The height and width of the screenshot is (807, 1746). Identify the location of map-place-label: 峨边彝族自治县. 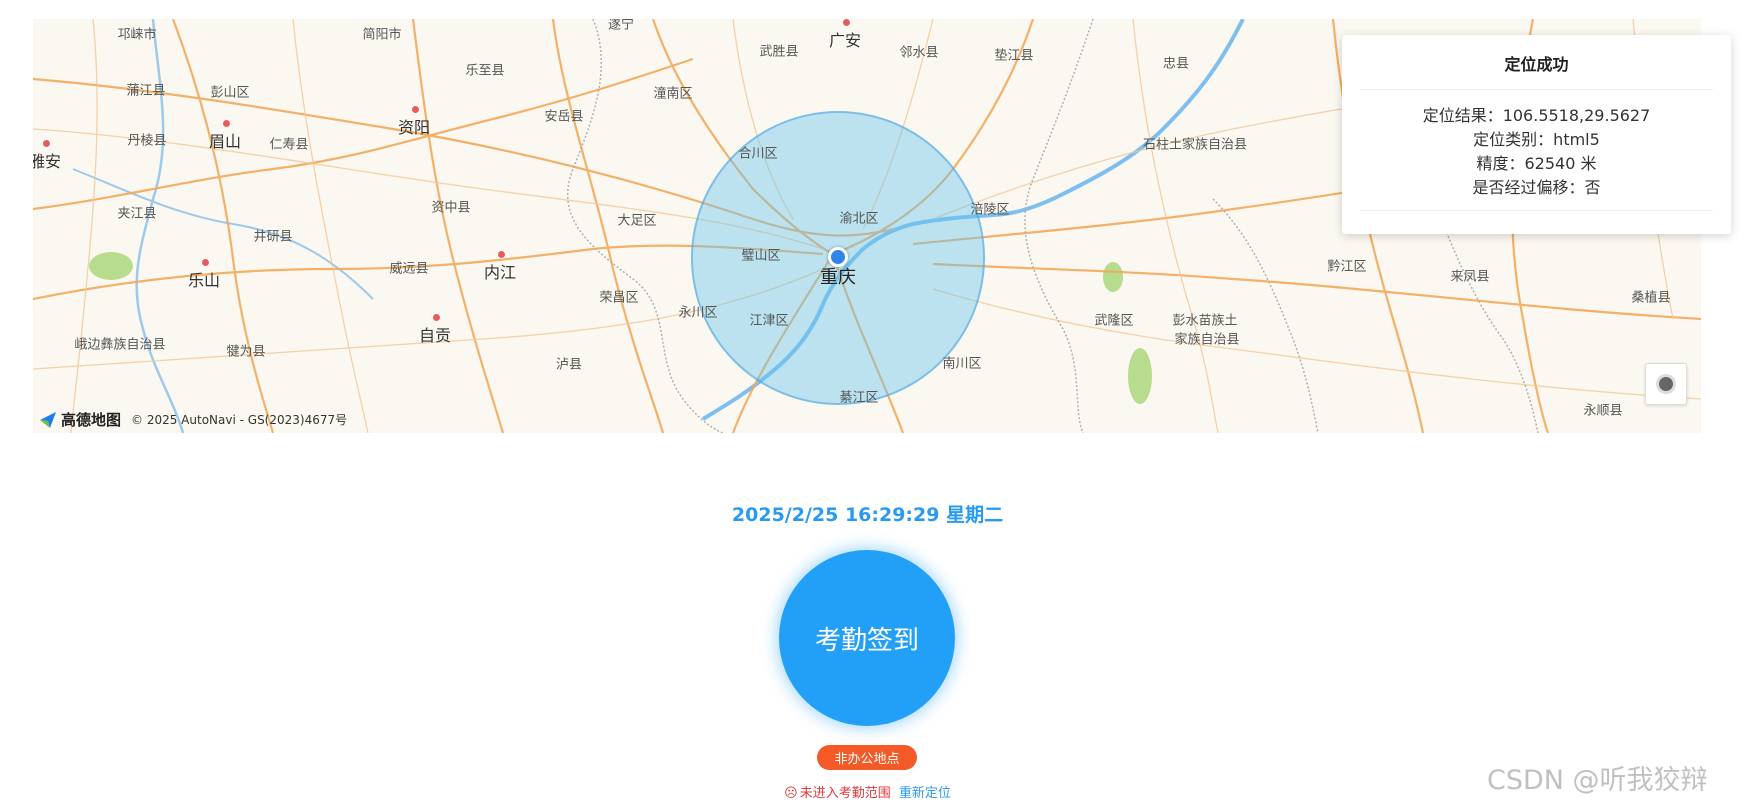
(120, 345).